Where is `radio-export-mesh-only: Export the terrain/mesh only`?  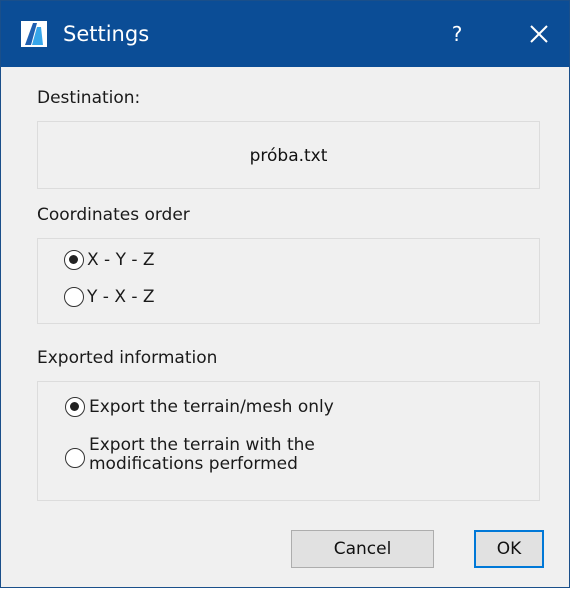 radio-export-mesh-only: Export the terrain/mesh only is located at coordinates (199, 407).